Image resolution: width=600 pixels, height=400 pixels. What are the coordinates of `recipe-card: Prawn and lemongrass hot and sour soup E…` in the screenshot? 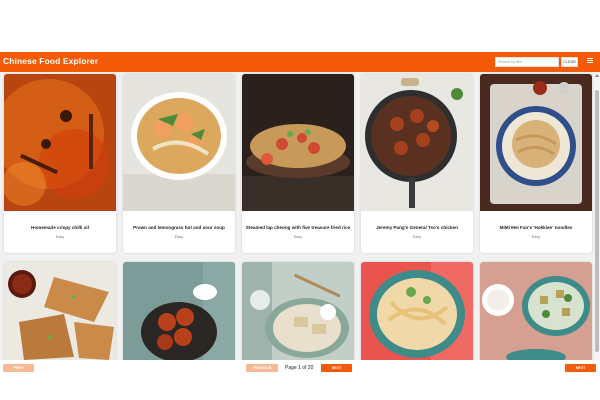 It's located at (179, 163).